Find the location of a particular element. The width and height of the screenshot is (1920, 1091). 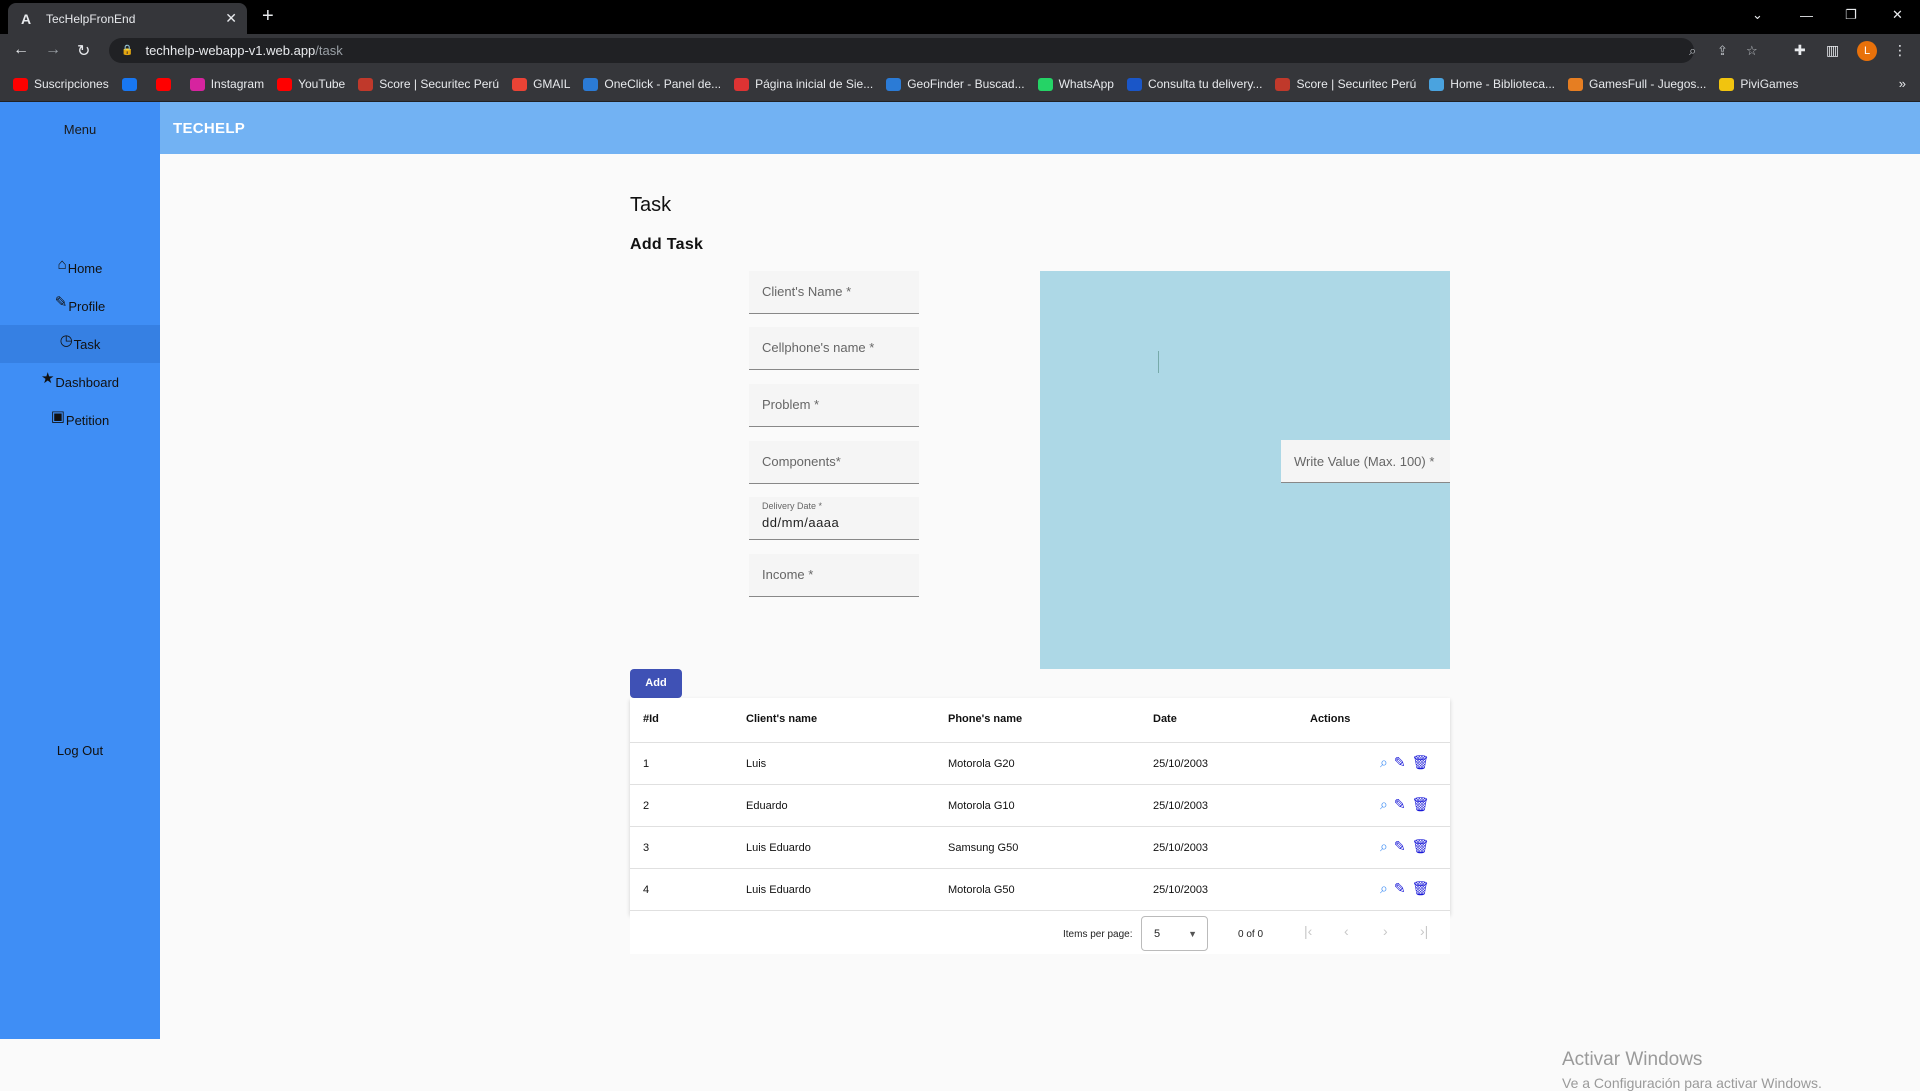

share-icon: ⇪ is located at coordinates (1722, 50).